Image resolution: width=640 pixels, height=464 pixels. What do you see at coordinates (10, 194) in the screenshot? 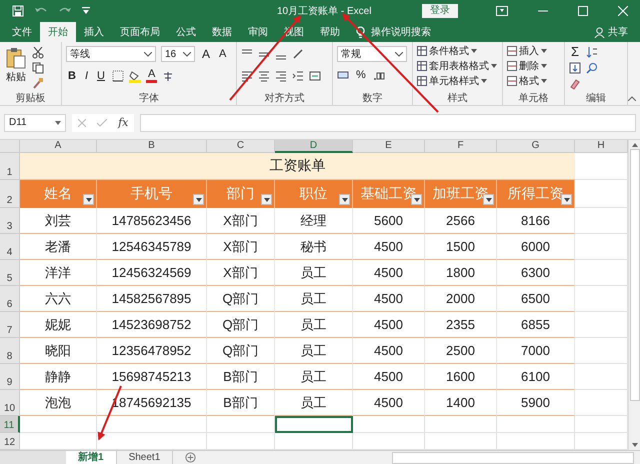
I see `row-header: 2` at bounding box center [10, 194].